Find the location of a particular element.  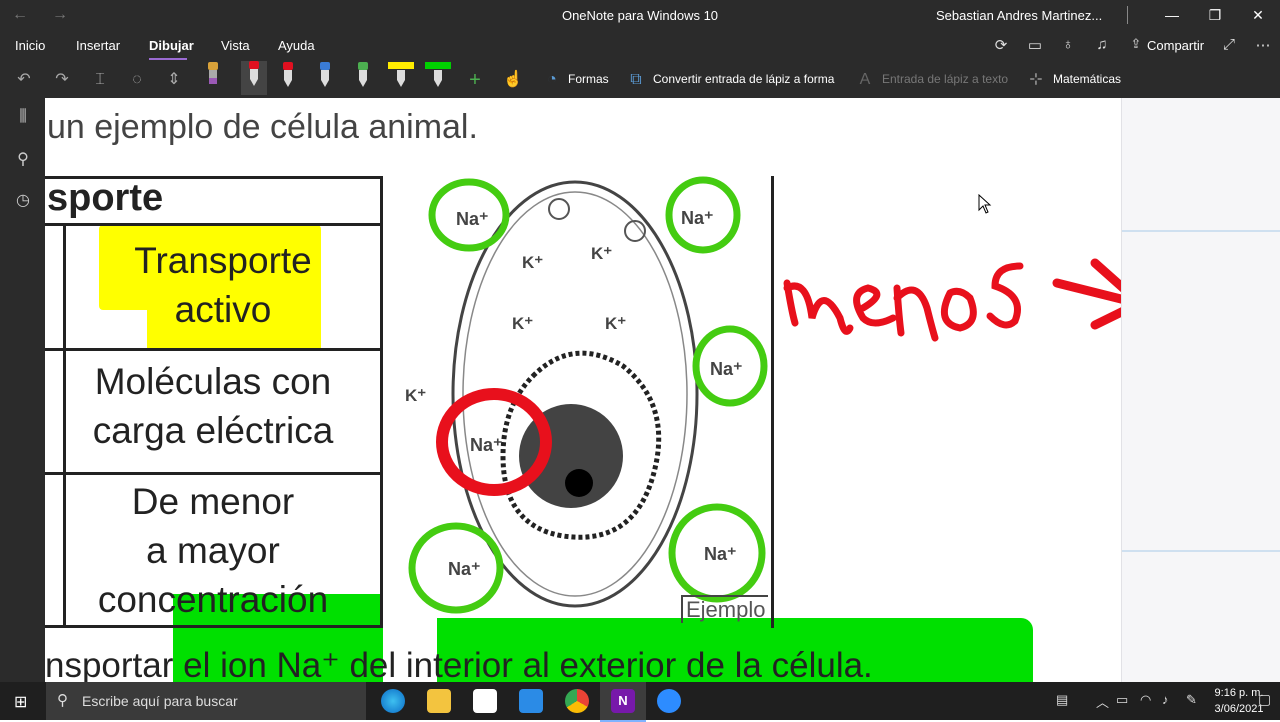

onenote-active-tab: N is located at coordinates (623, 702).